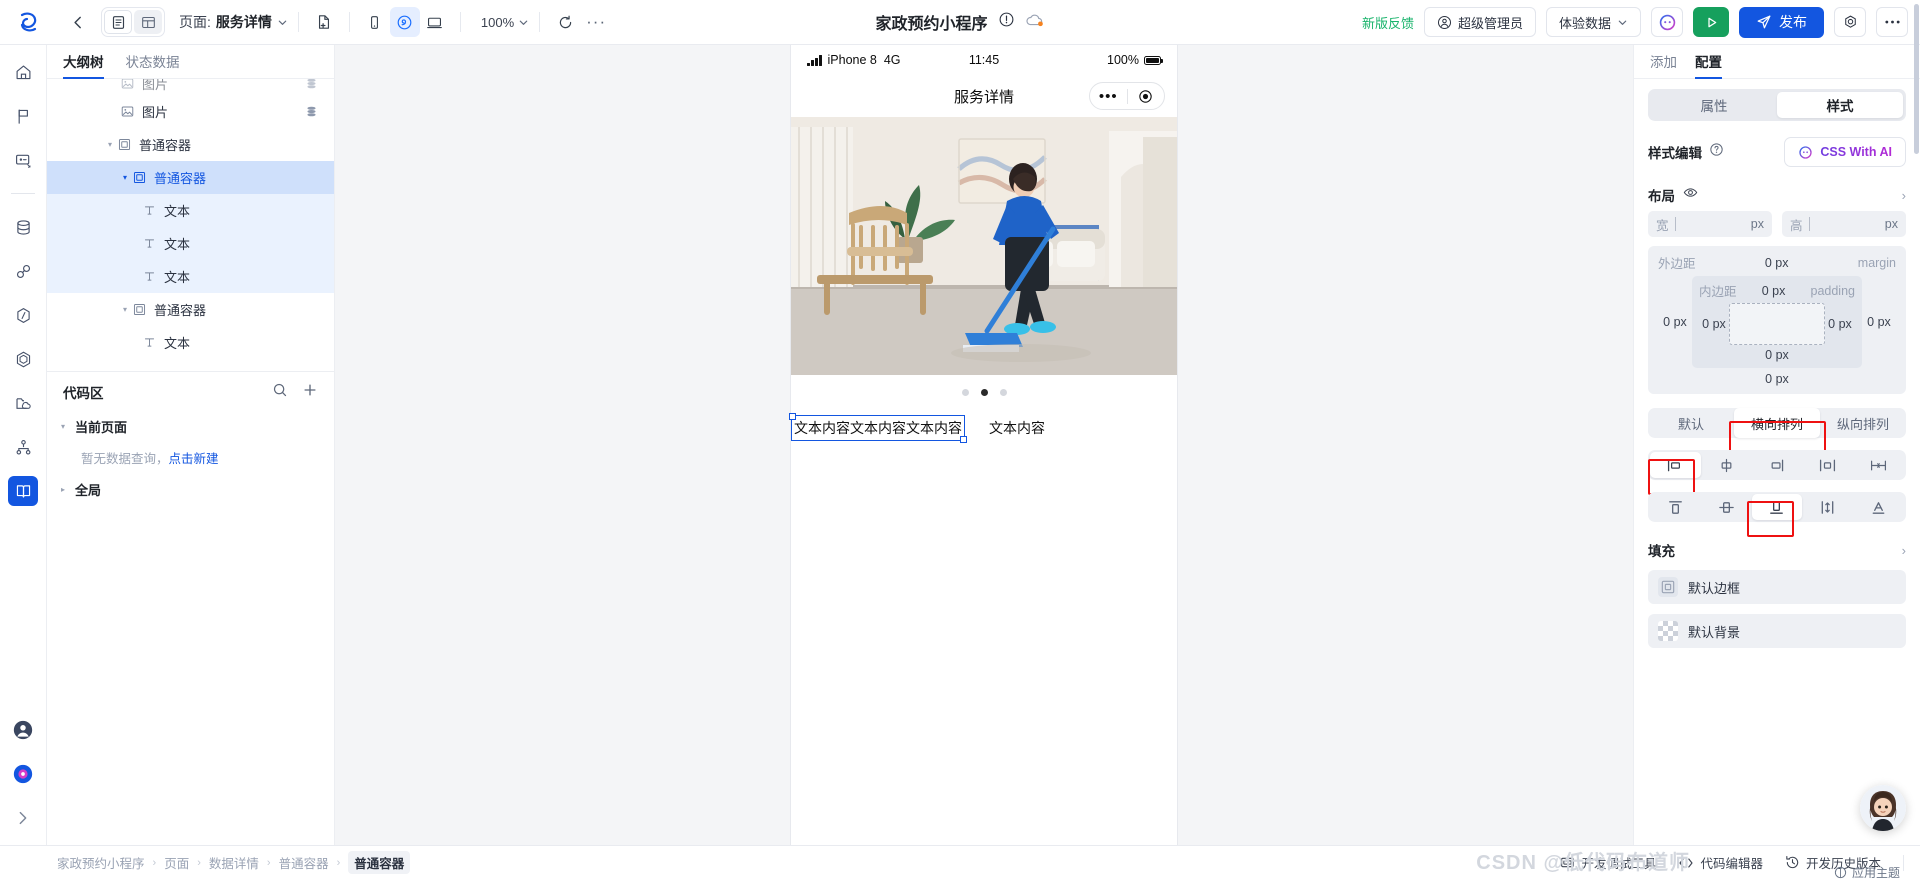  What do you see at coordinates (23, 227) in the screenshot?
I see `database-icon` at bounding box center [23, 227].